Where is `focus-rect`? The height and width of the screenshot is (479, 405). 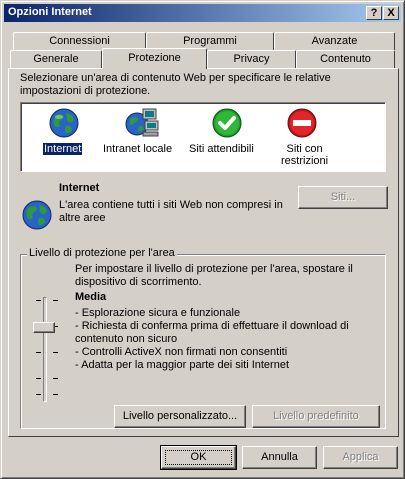 focus-rect is located at coordinates (198, 457).